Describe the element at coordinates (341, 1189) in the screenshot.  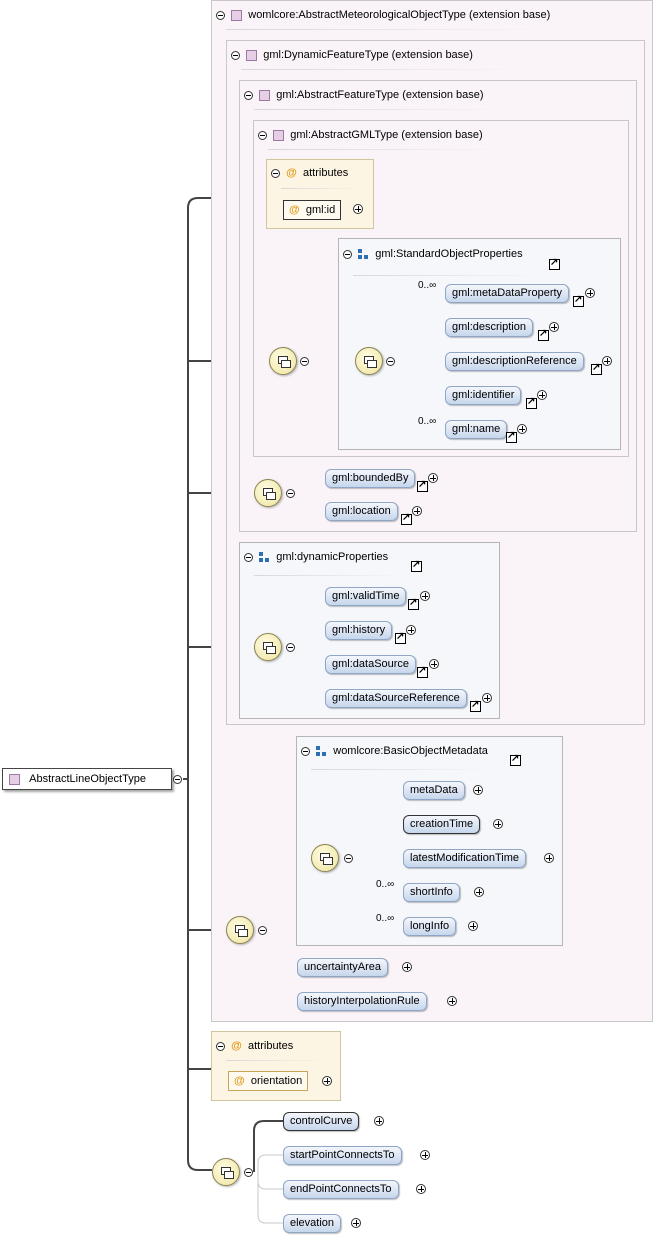
I see `element-endpointconnectsto: endPointConnectsTo` at that location.